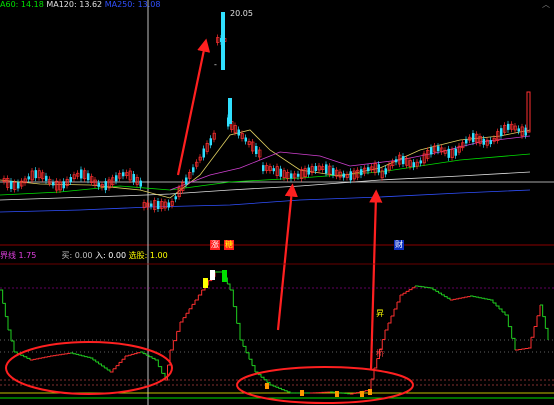  Describe the element at coordinates (265, 201) in the screenshot. I see `ma250-line` at that location.